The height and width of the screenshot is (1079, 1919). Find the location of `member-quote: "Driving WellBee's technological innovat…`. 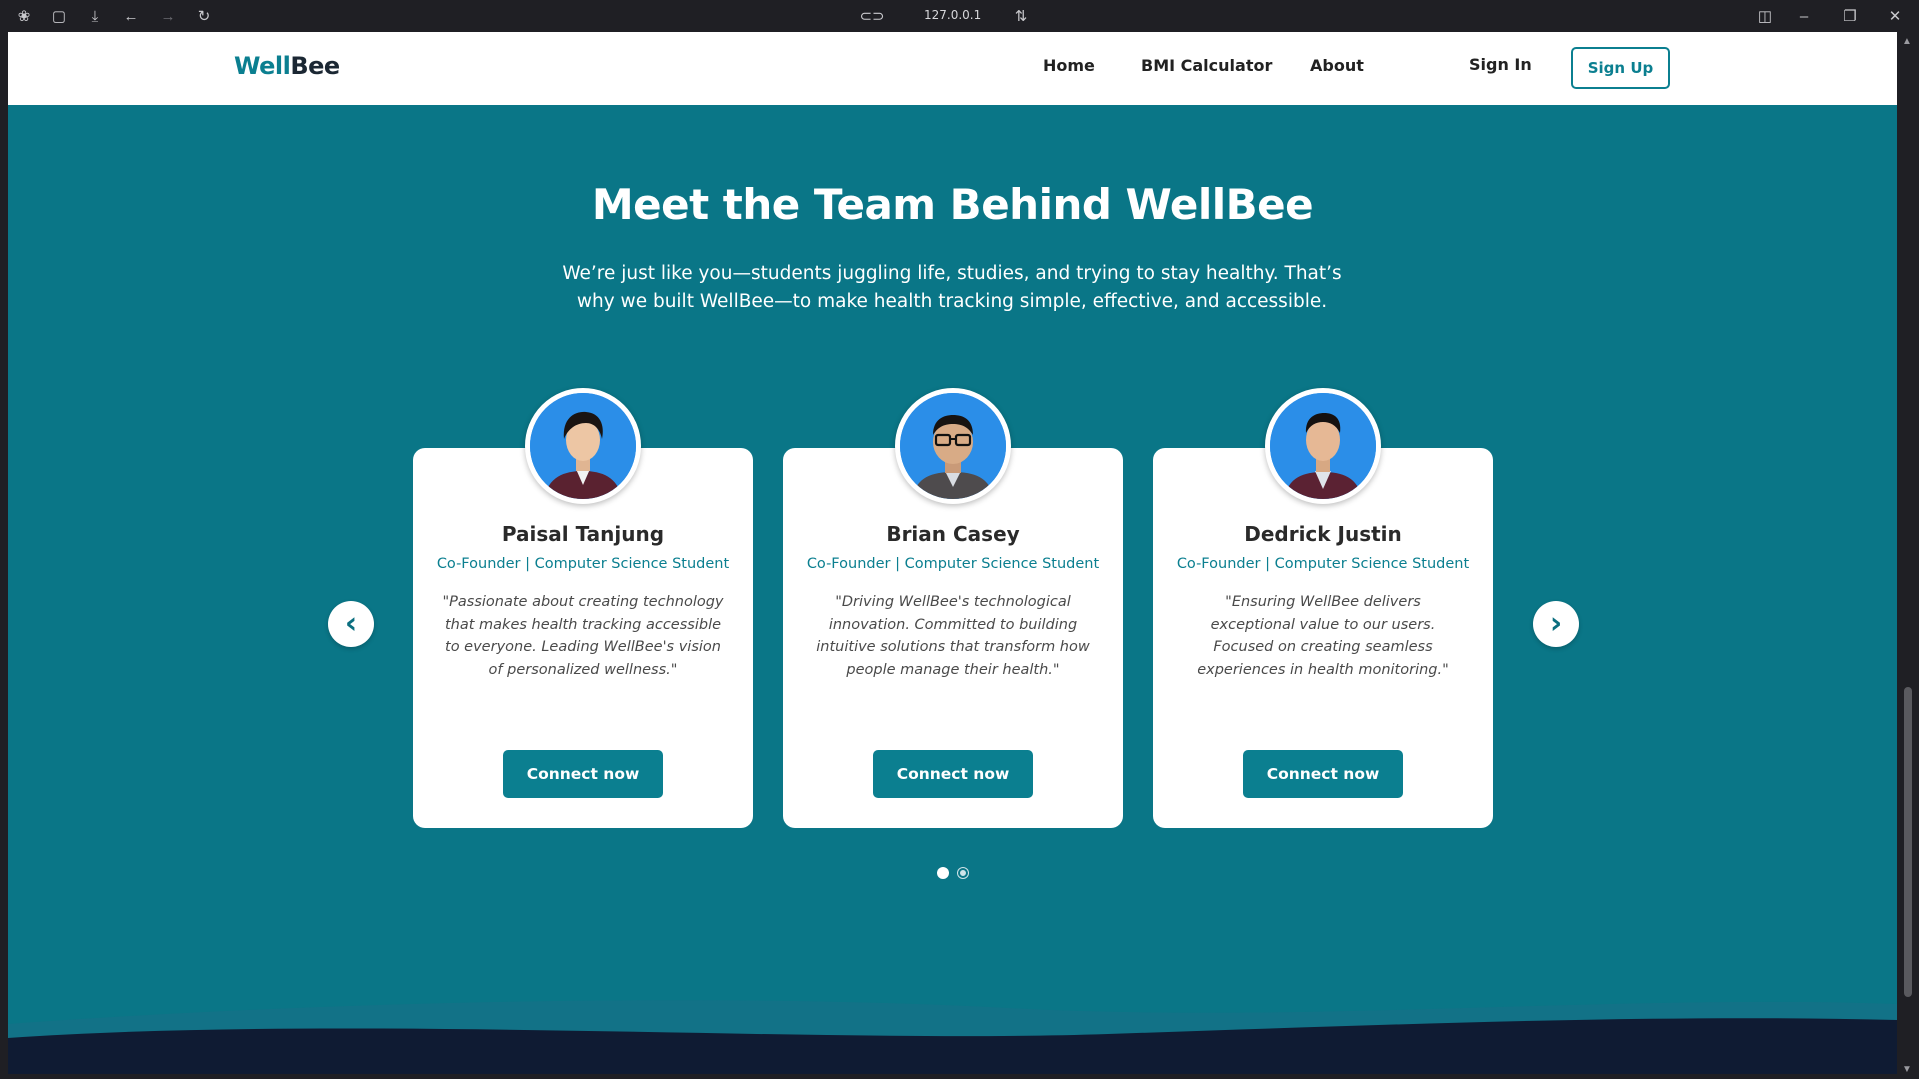

member-quote: "Driving WellBee's technological innovat… is located at coordinates (953, 636).